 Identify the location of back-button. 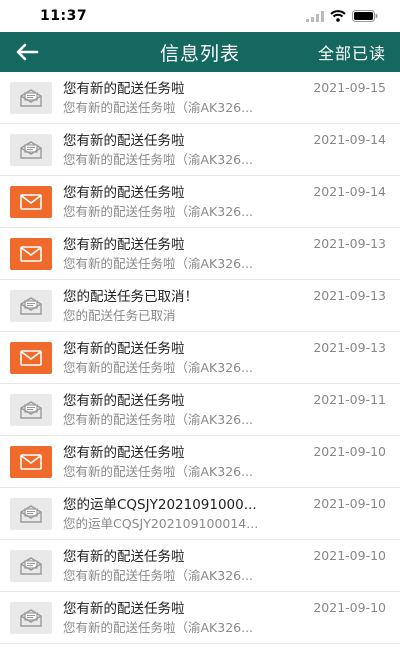
(27, 52).